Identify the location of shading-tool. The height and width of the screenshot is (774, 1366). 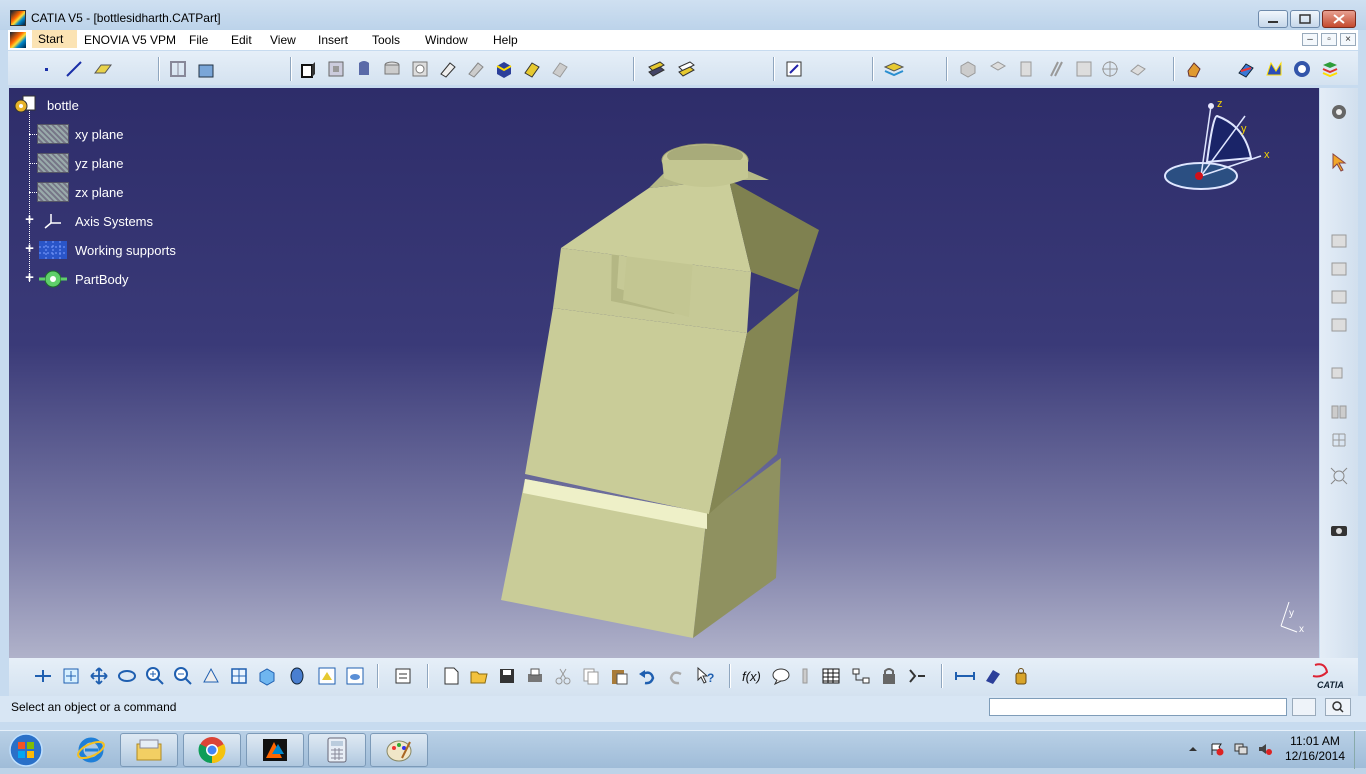
(297, 676).